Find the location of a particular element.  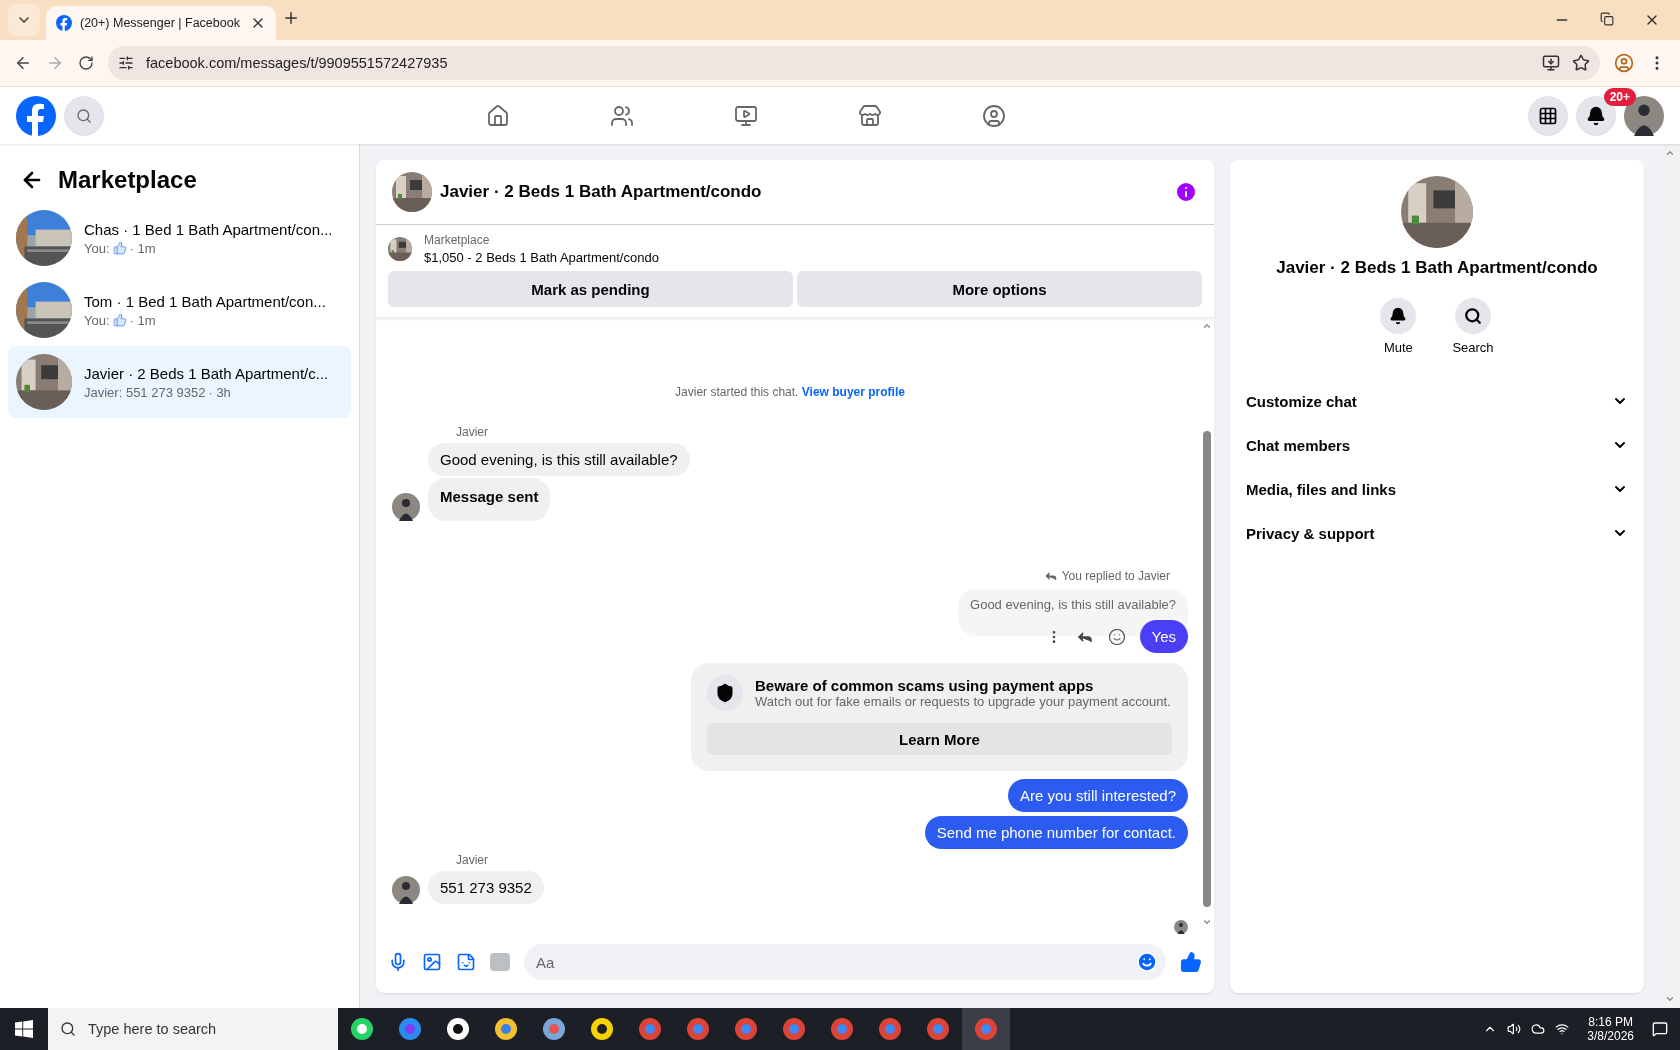

taskbar-search: Type here to search is located at coordinates (193, 1029).